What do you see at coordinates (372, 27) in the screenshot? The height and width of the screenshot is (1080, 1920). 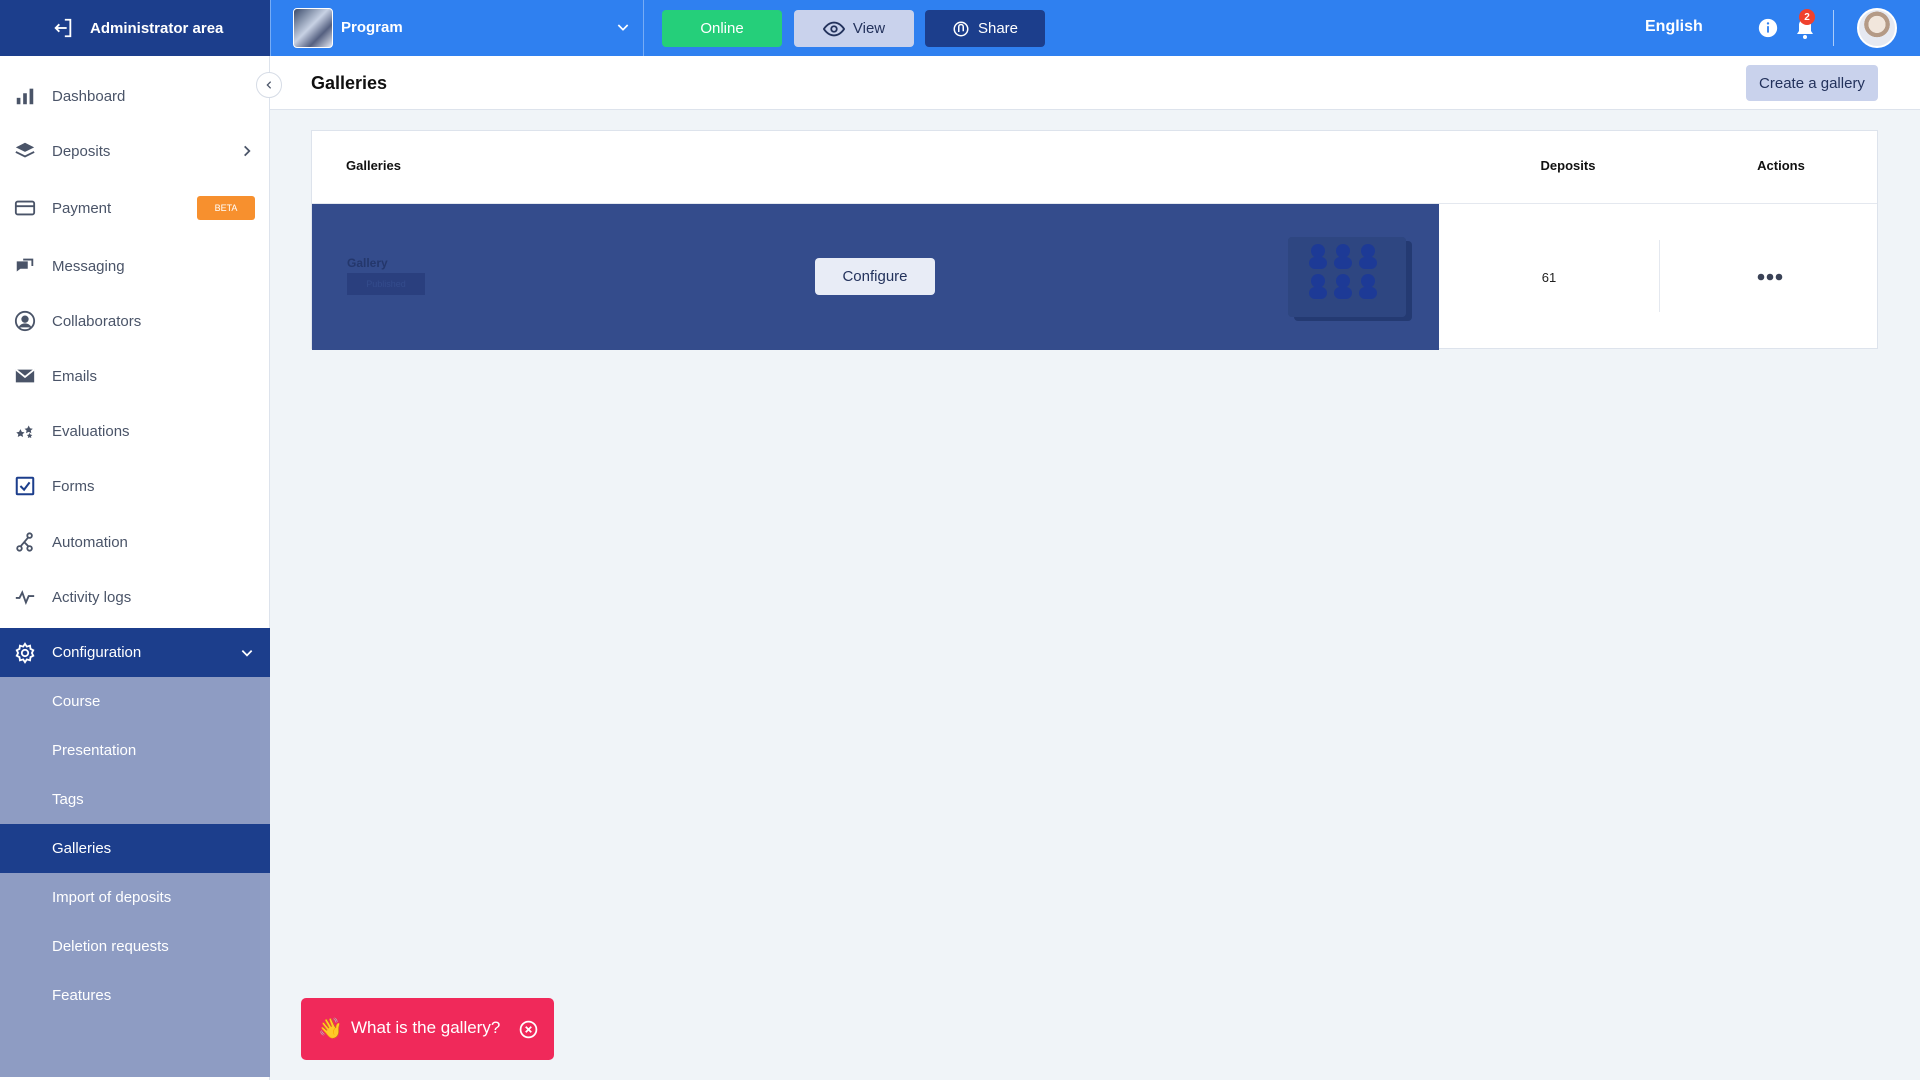 I see `program-label: Program` at bounding box center [372, 27].